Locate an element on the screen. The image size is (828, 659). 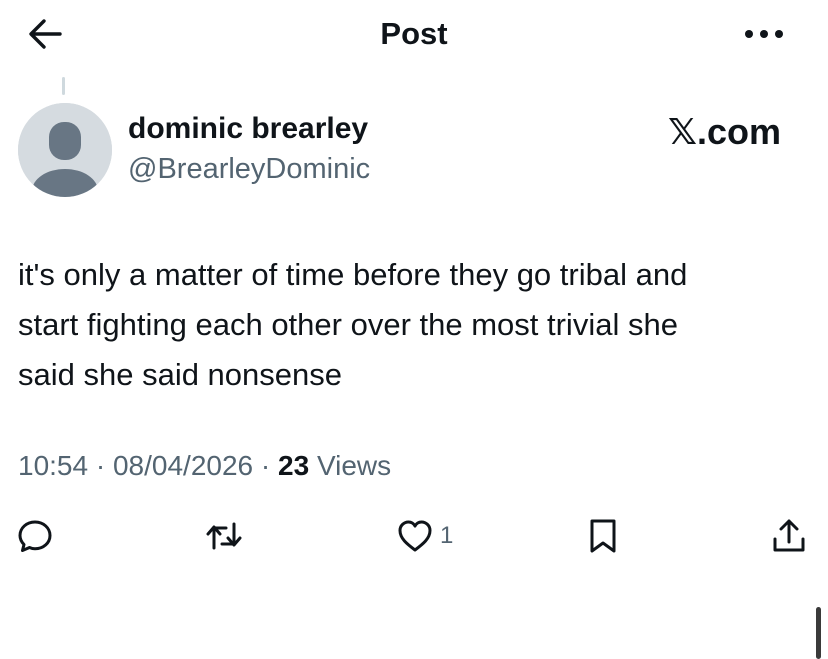
views-label: Views is located at coordinates (354, 465).